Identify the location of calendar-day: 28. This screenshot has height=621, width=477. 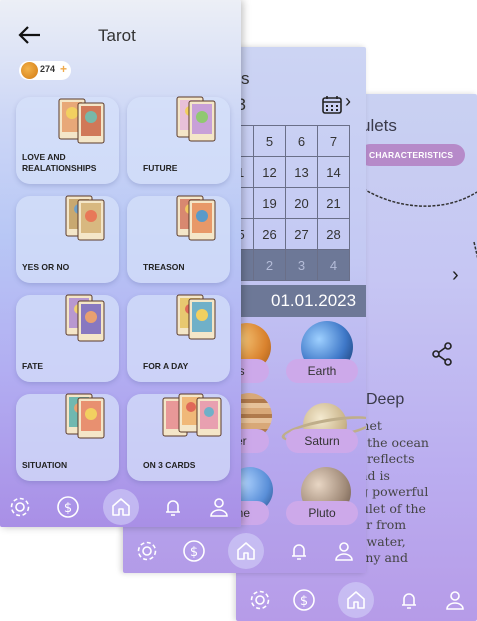
(334, 234).